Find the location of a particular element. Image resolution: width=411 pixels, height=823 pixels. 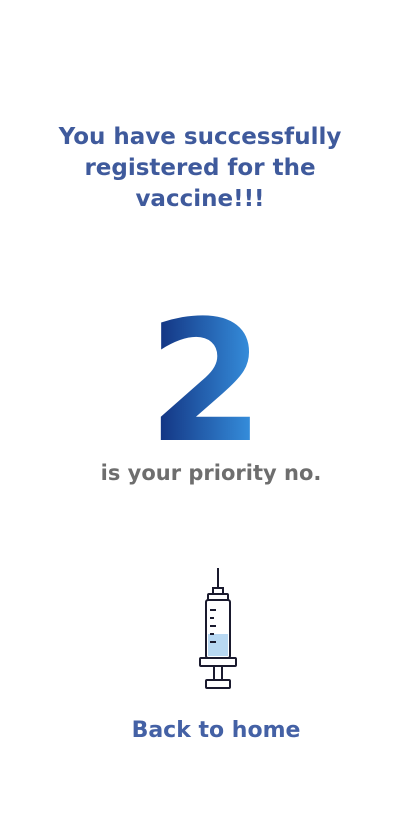

success-message-line-3: vaccine!!! is located at coordinates (200, 199).